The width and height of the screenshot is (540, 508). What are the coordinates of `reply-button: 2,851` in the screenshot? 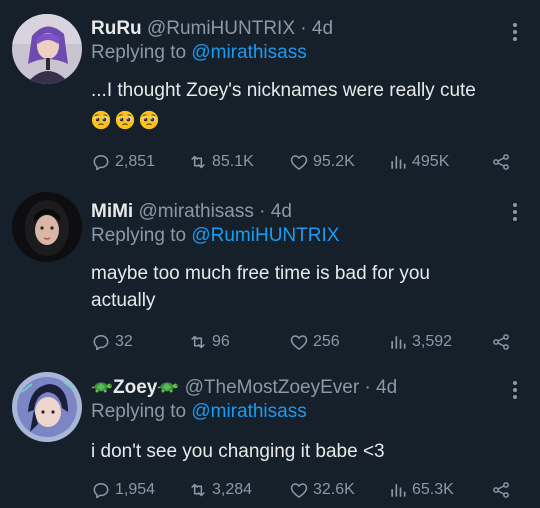 It's located at (123, 162).